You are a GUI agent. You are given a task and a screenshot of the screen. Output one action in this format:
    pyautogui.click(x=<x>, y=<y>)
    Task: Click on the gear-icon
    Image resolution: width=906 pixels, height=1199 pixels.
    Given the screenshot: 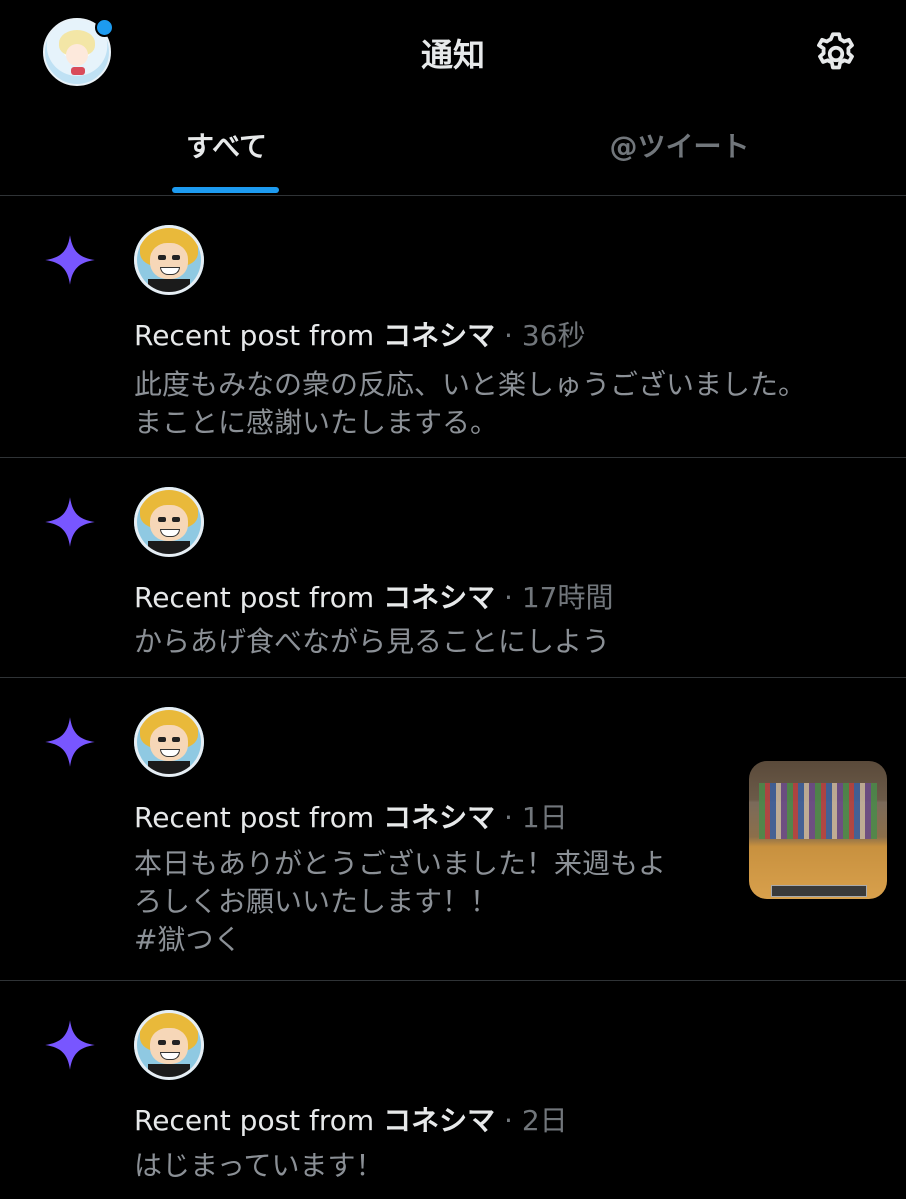 What is the action you would take?
    pyautogui.click(x=836, y=54)
    